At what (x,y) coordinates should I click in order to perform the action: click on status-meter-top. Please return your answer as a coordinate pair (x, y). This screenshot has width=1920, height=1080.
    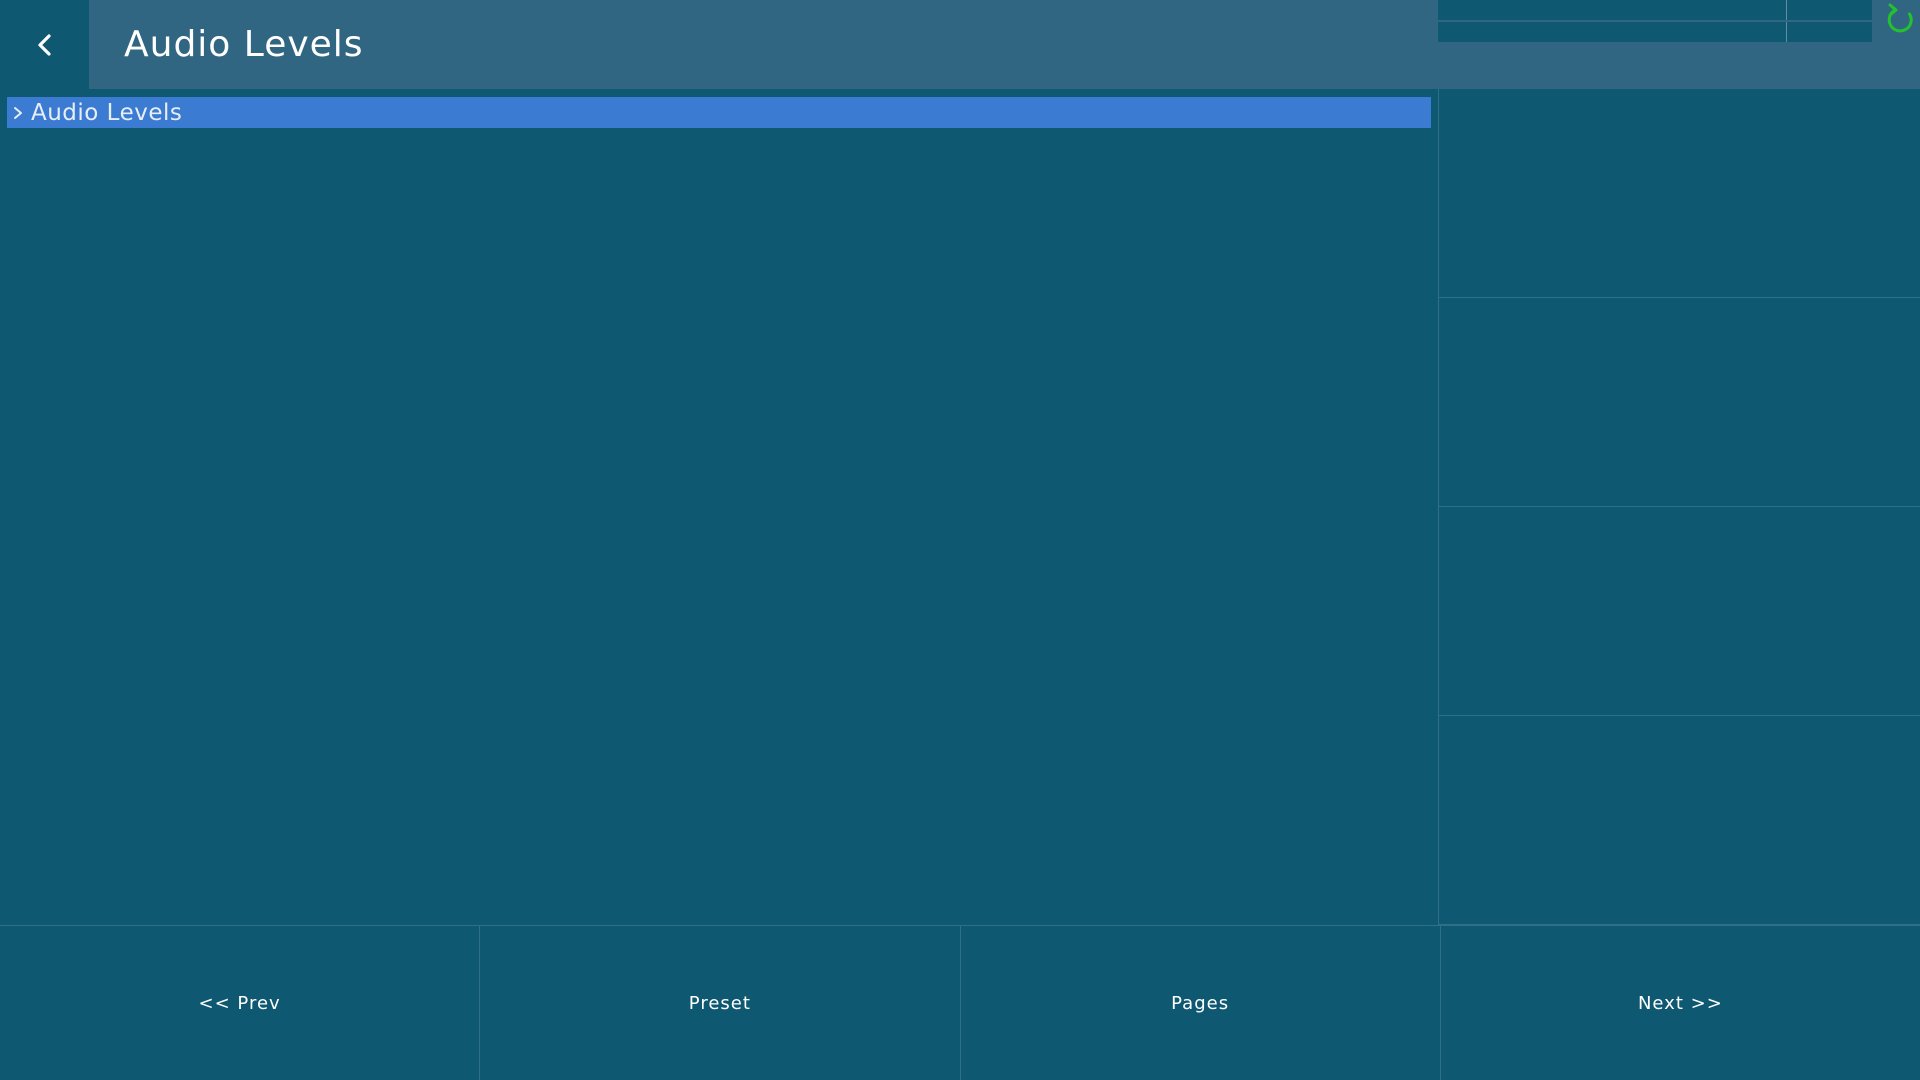
    Looking at the image, I should click on (1655, 10).